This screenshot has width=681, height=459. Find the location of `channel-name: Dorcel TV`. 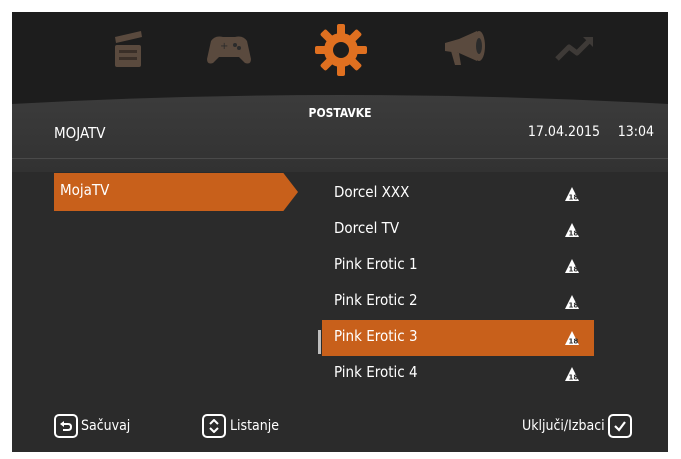

channel-name: Dorcel TV is located at coordinates (367, 228).